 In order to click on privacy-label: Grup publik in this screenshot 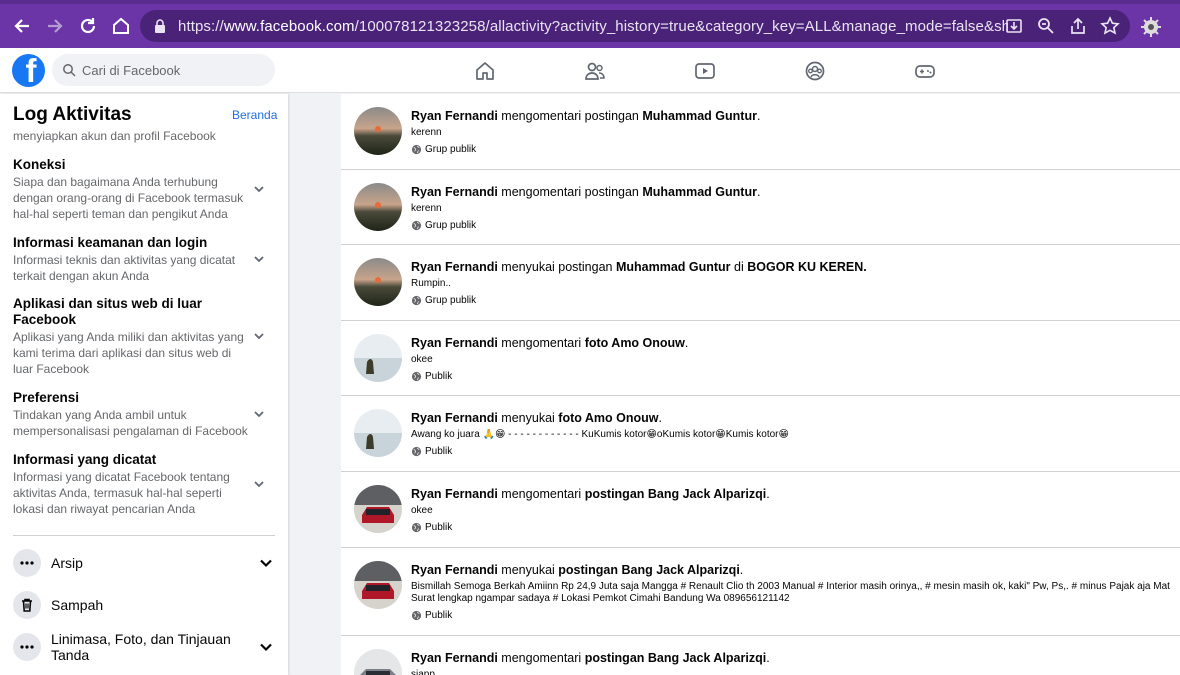, I will do `click(795, 225)`.